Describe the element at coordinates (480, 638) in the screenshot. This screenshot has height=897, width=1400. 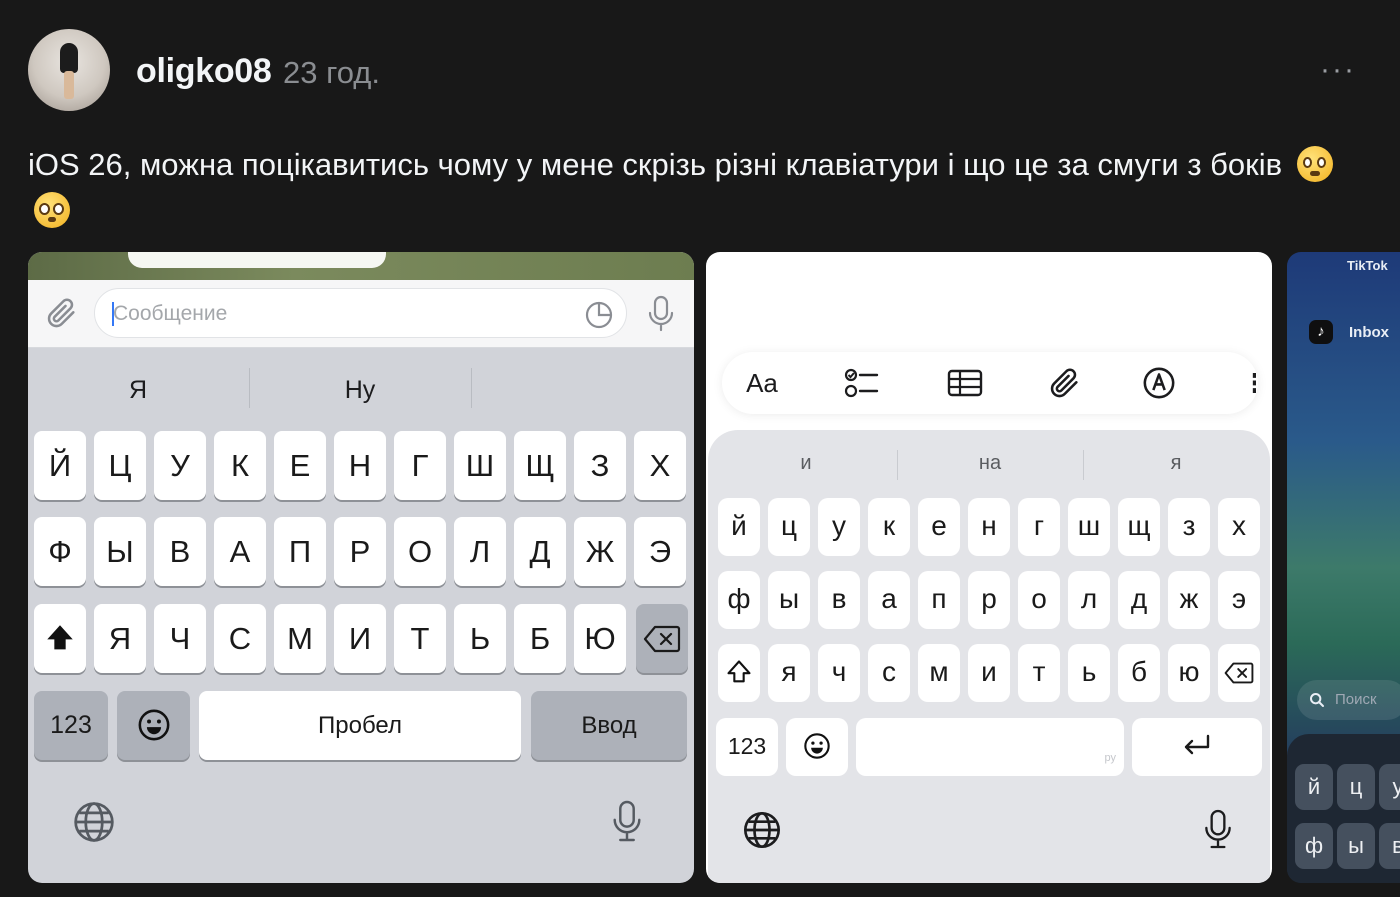
I see `key: Ь` at that location.